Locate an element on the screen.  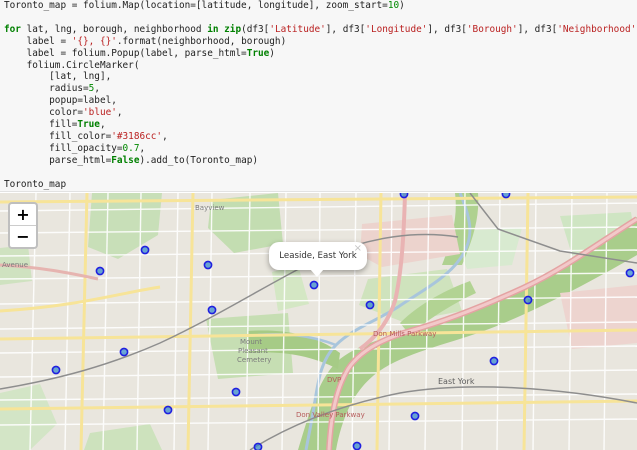
code-line: folium.CircleMarker( is located at coordinates (72, 65).